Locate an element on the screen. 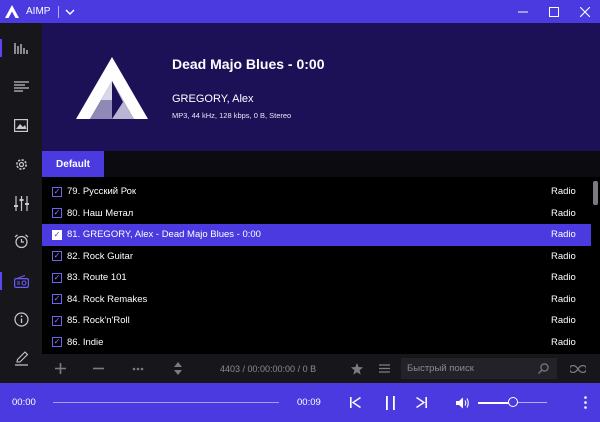  alarm-clock-icon is located at coordinates (21, 241).